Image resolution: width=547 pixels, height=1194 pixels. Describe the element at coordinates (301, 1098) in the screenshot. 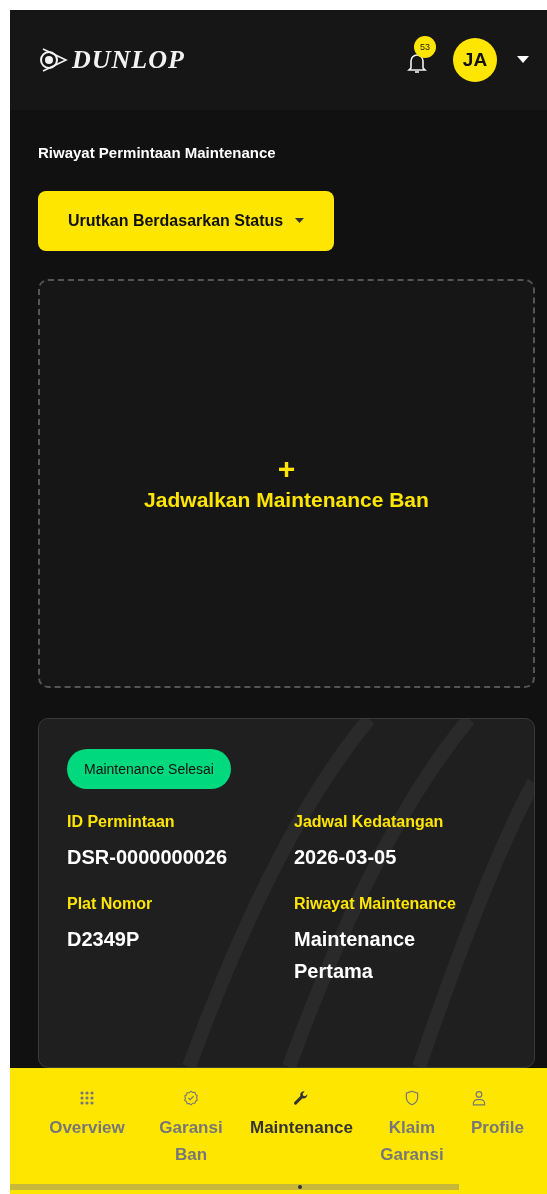

I see `wrench-icon` at that location.